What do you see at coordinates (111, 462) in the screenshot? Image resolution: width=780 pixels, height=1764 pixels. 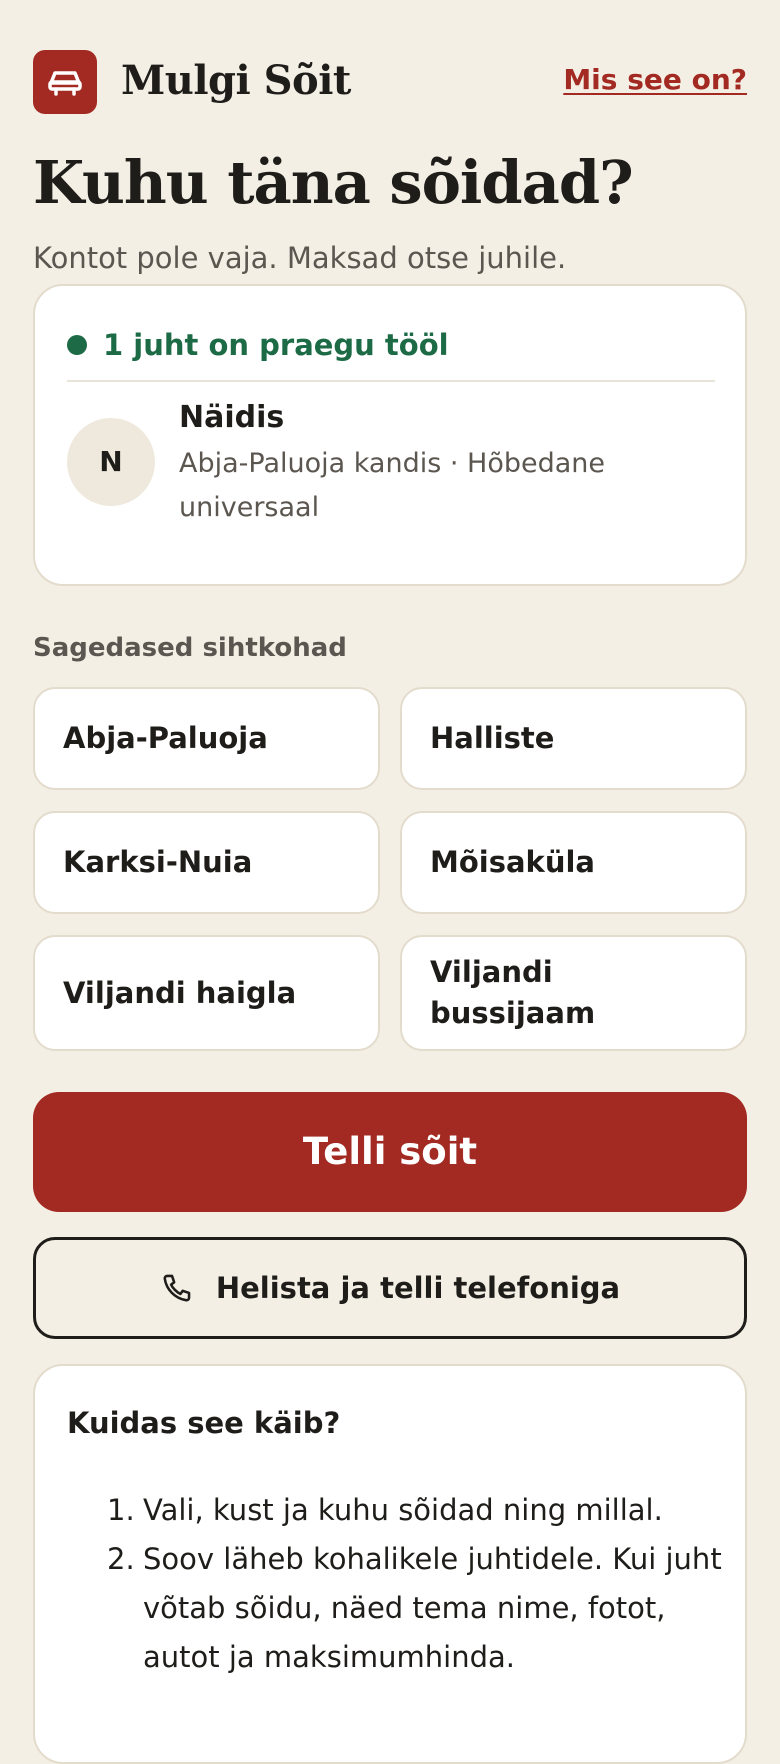 I see `avatar: N` at bounding box center [111, 462].